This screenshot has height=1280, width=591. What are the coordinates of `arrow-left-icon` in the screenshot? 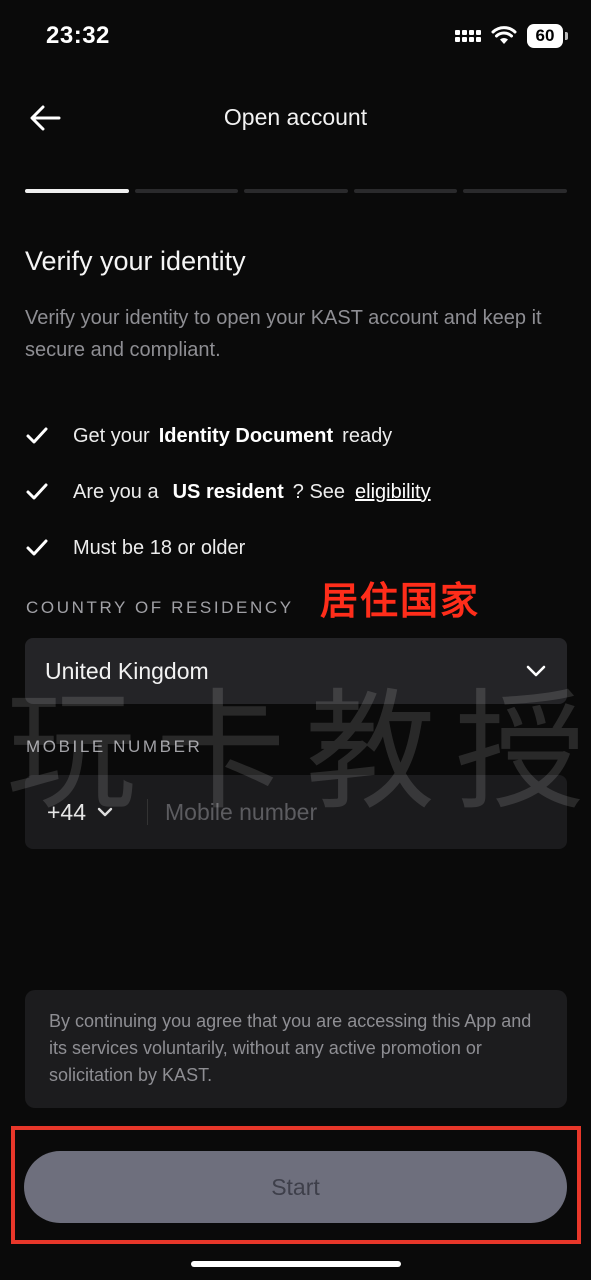 It's located at (45, 118).